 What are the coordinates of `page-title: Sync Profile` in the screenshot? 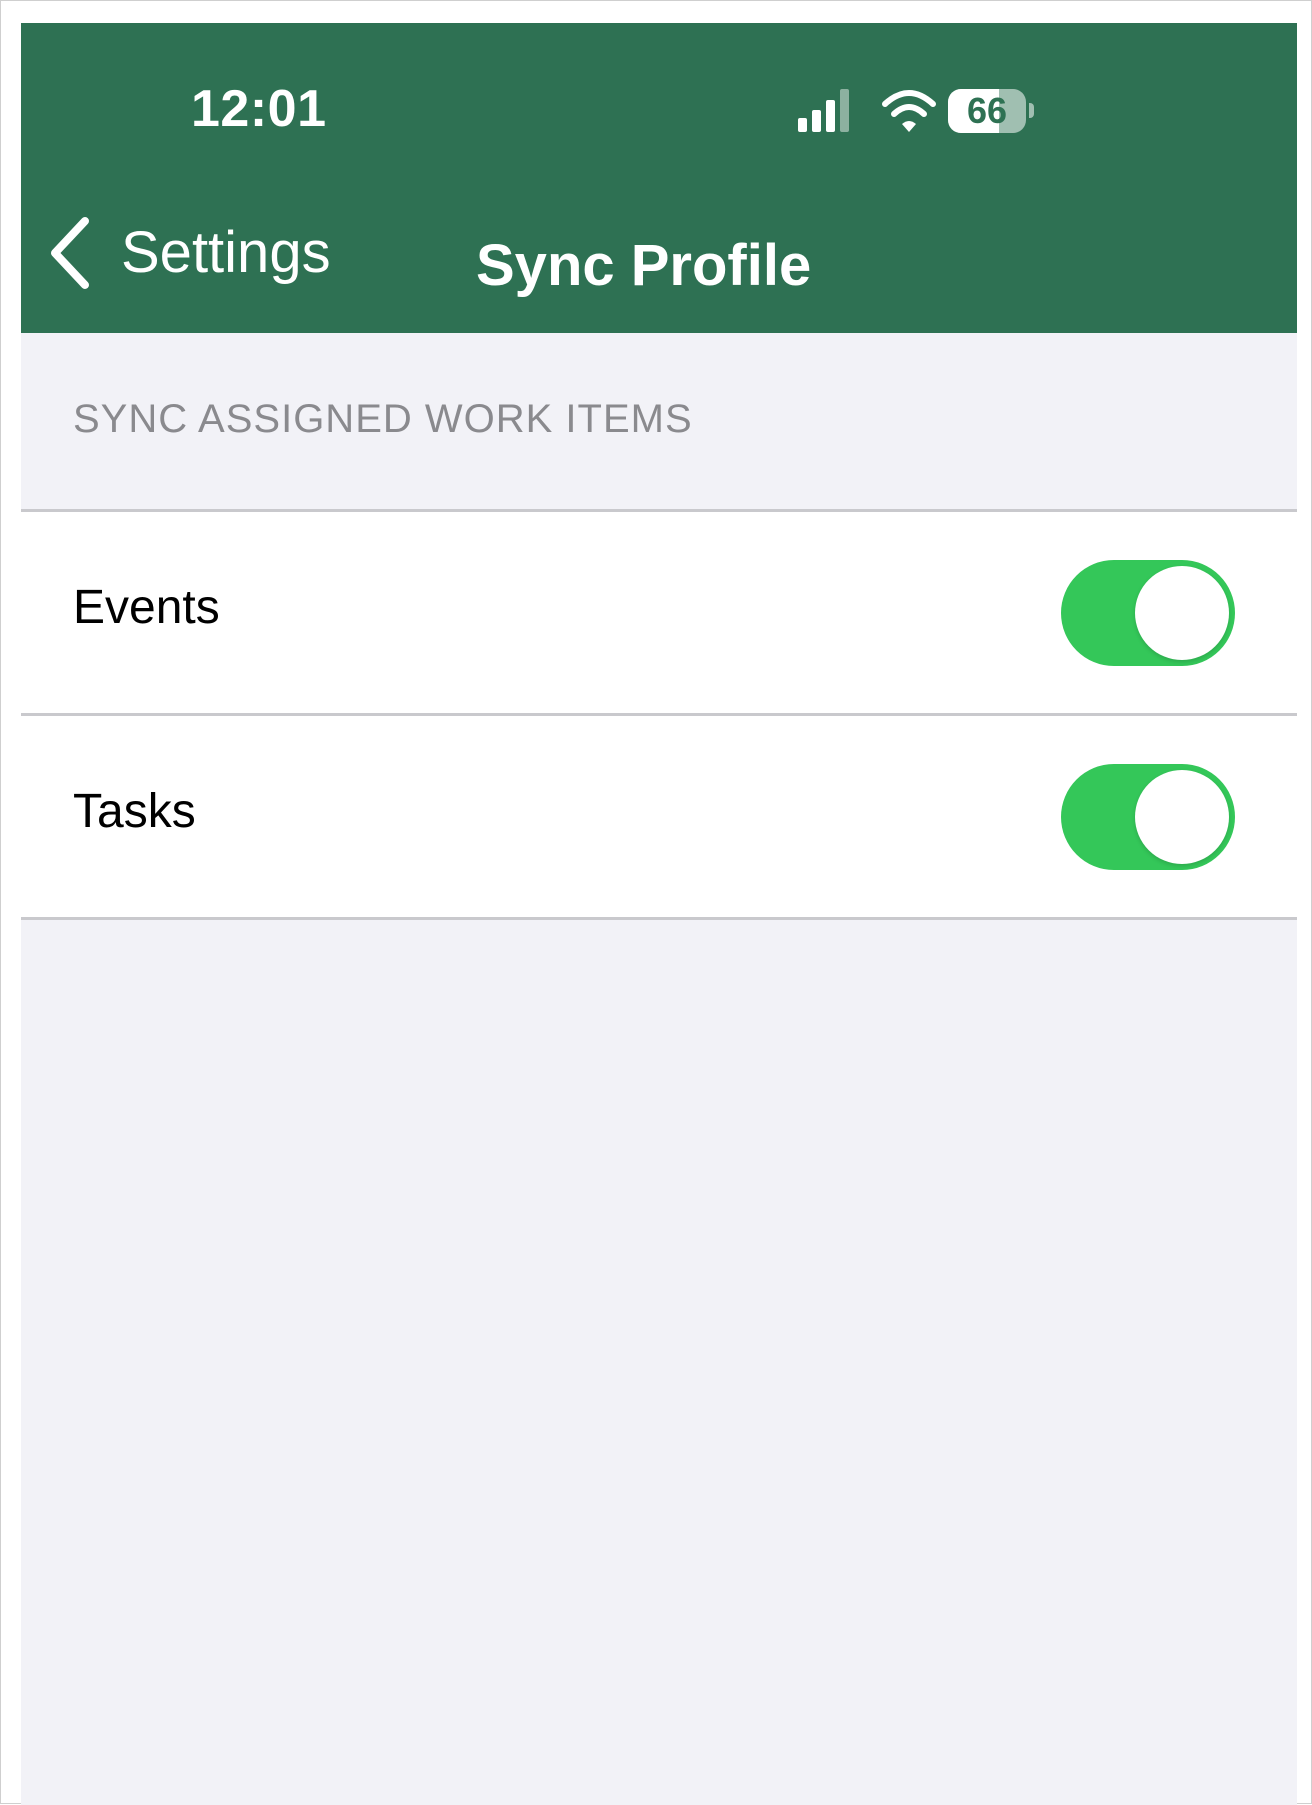 It's located at (644, 265).